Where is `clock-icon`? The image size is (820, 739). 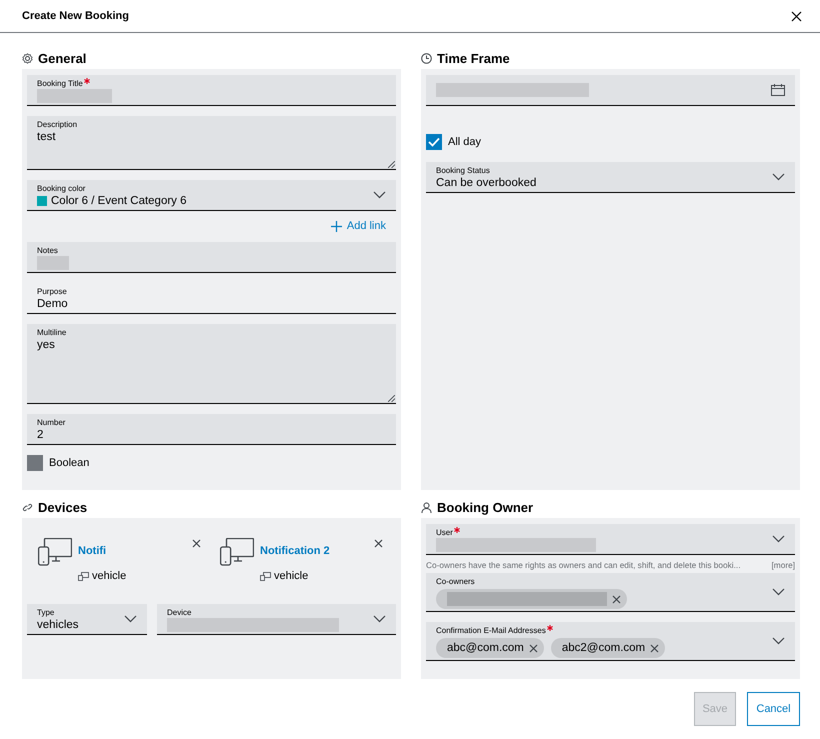
clock-icon is located at coordinates (426, 59).